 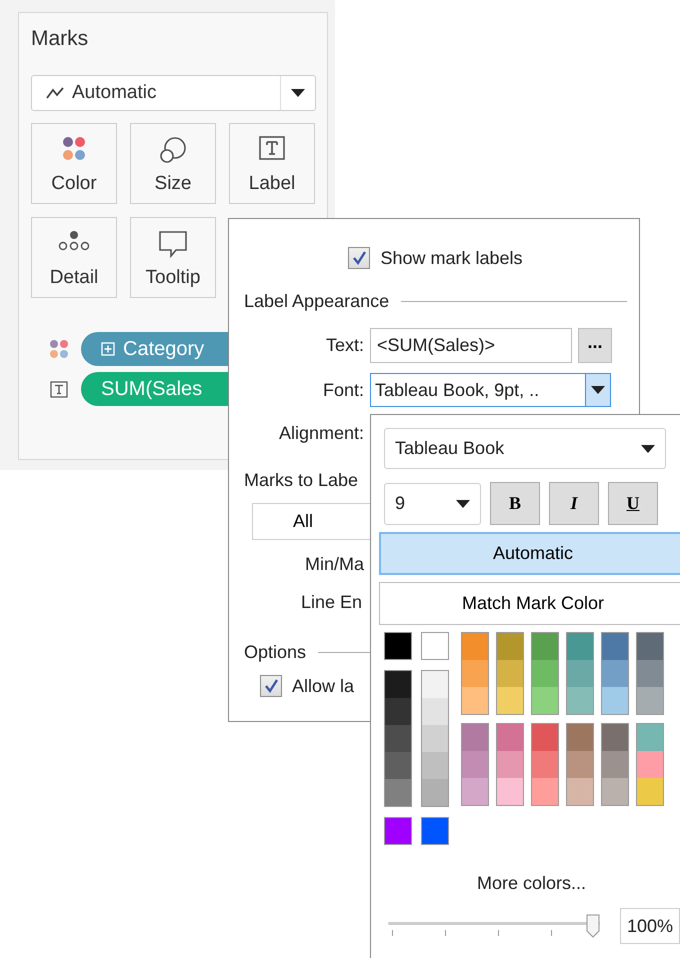 I want to click on pill-label: SUM(Sales, so click(x=151, y=389).